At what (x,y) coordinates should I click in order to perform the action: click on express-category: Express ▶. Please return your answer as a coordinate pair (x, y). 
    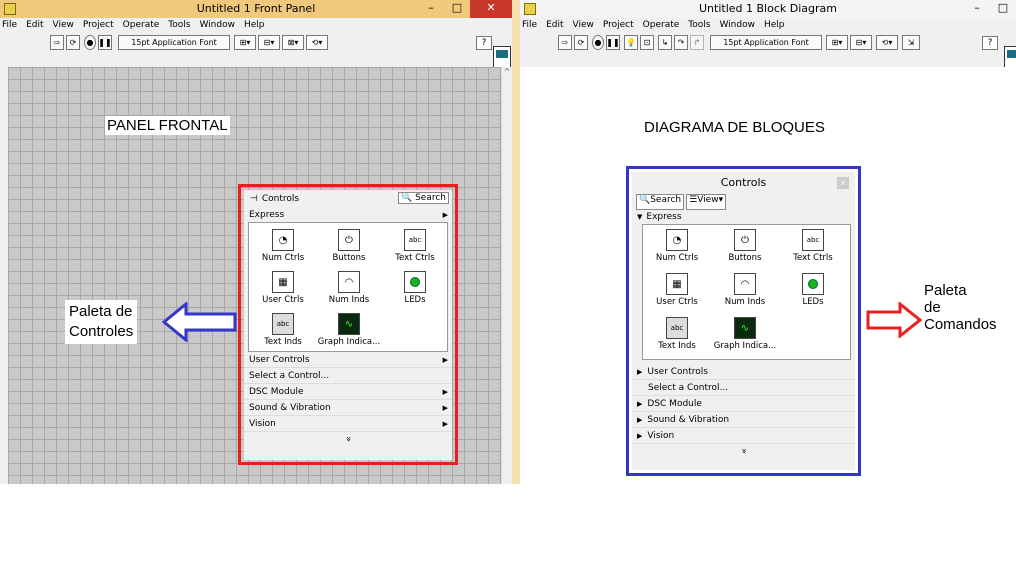
    Looking at the image, I should click on (348, 215).